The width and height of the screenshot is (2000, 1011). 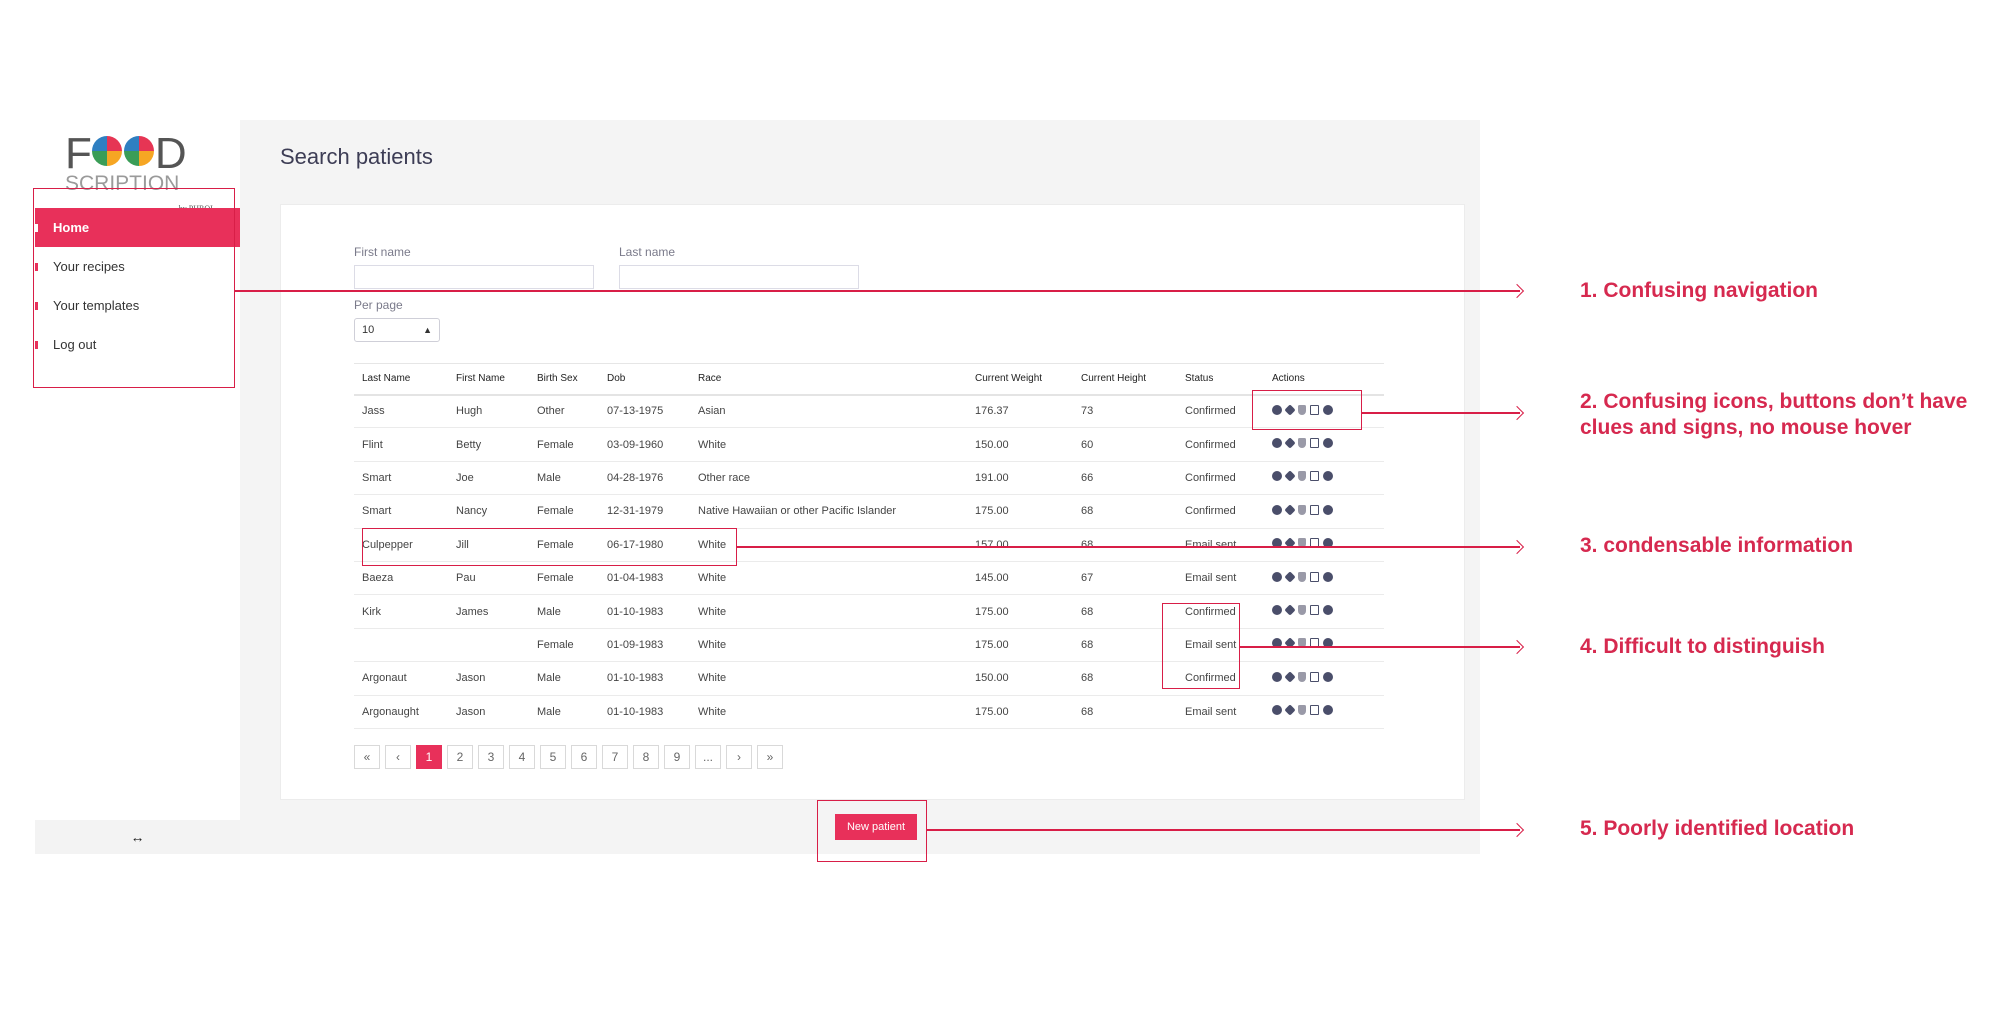 What do you see at coordinates (1020, 545) in the screenshot?
I see `table-cell: 157.00` at bounding box center [1020, 545].